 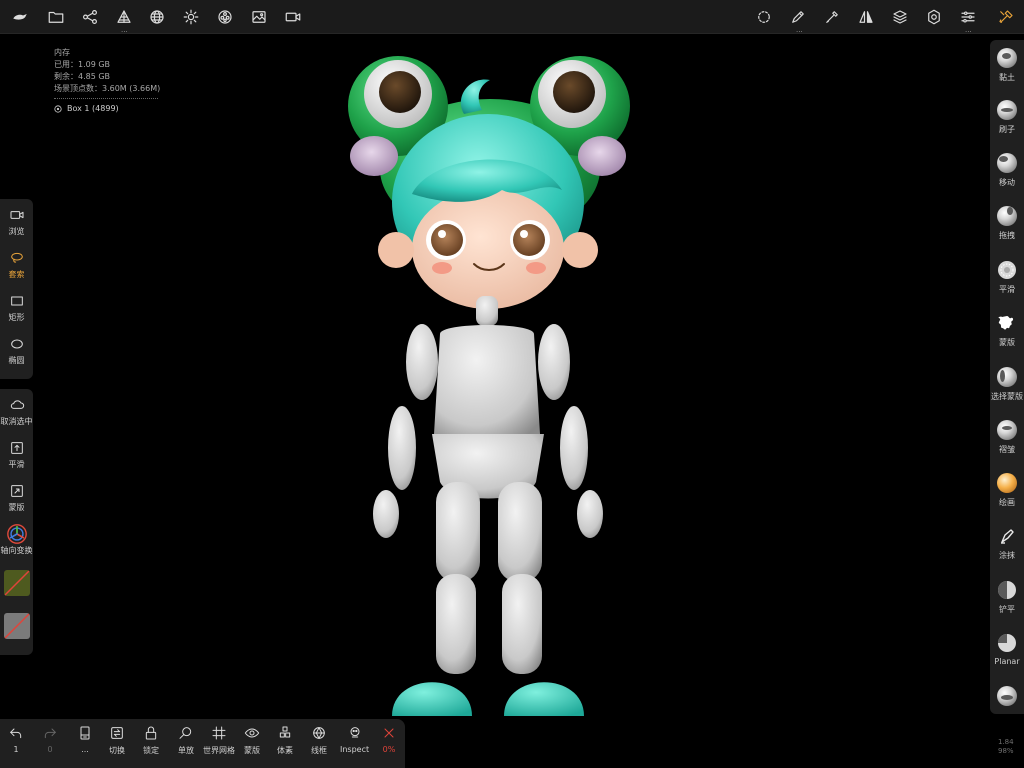 What do you see at coordinates (106, 98) in the screenshot?
I see `info-divider` at bounding box center [106, 98].